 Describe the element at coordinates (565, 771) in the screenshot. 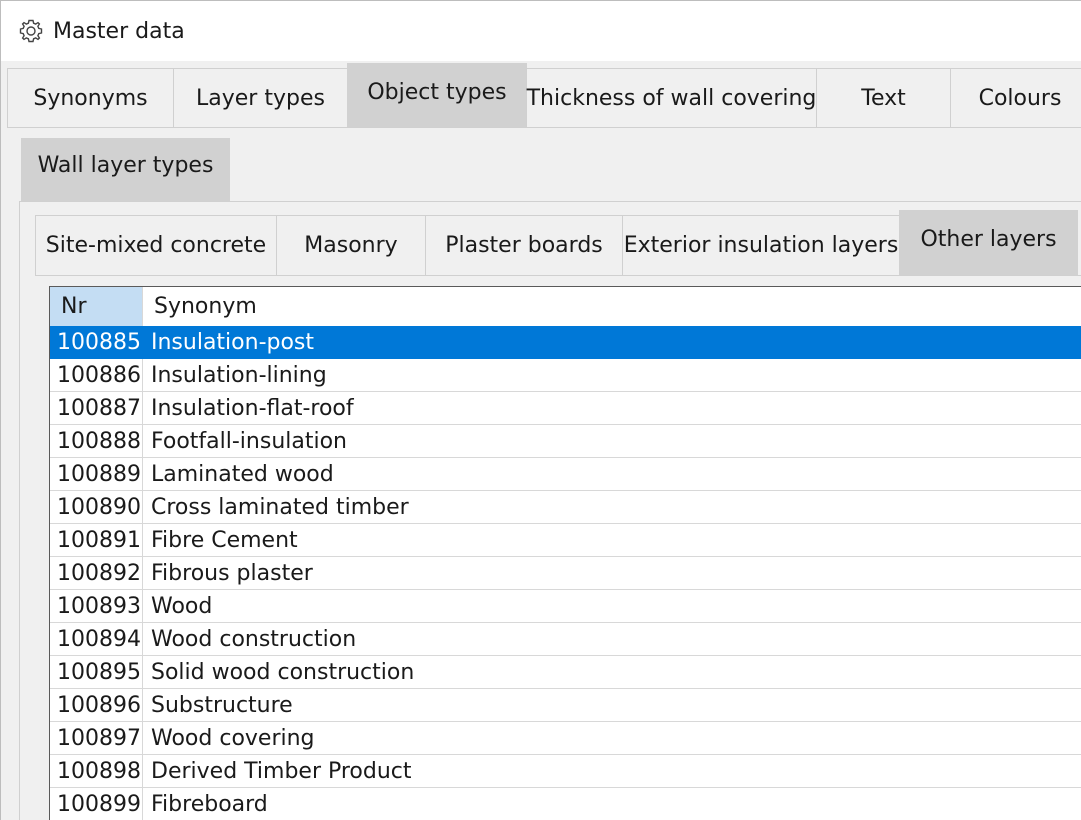

I see `table-row: 100898 Derived Timber Product` at that location.